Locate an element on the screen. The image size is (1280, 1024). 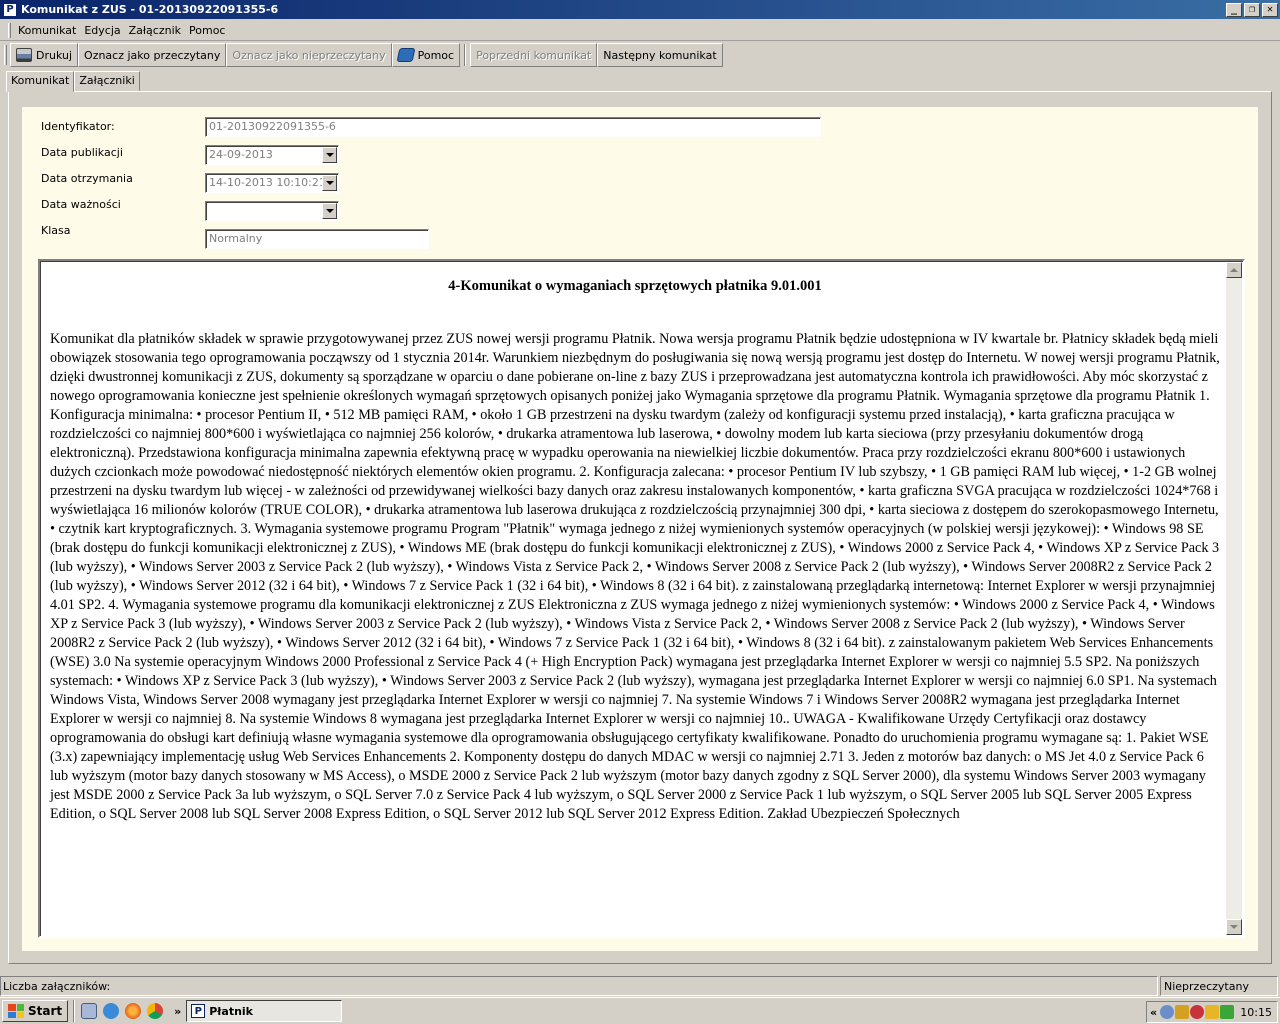
system-tray: « 10:15 is located at coordinates (1212, 1012).